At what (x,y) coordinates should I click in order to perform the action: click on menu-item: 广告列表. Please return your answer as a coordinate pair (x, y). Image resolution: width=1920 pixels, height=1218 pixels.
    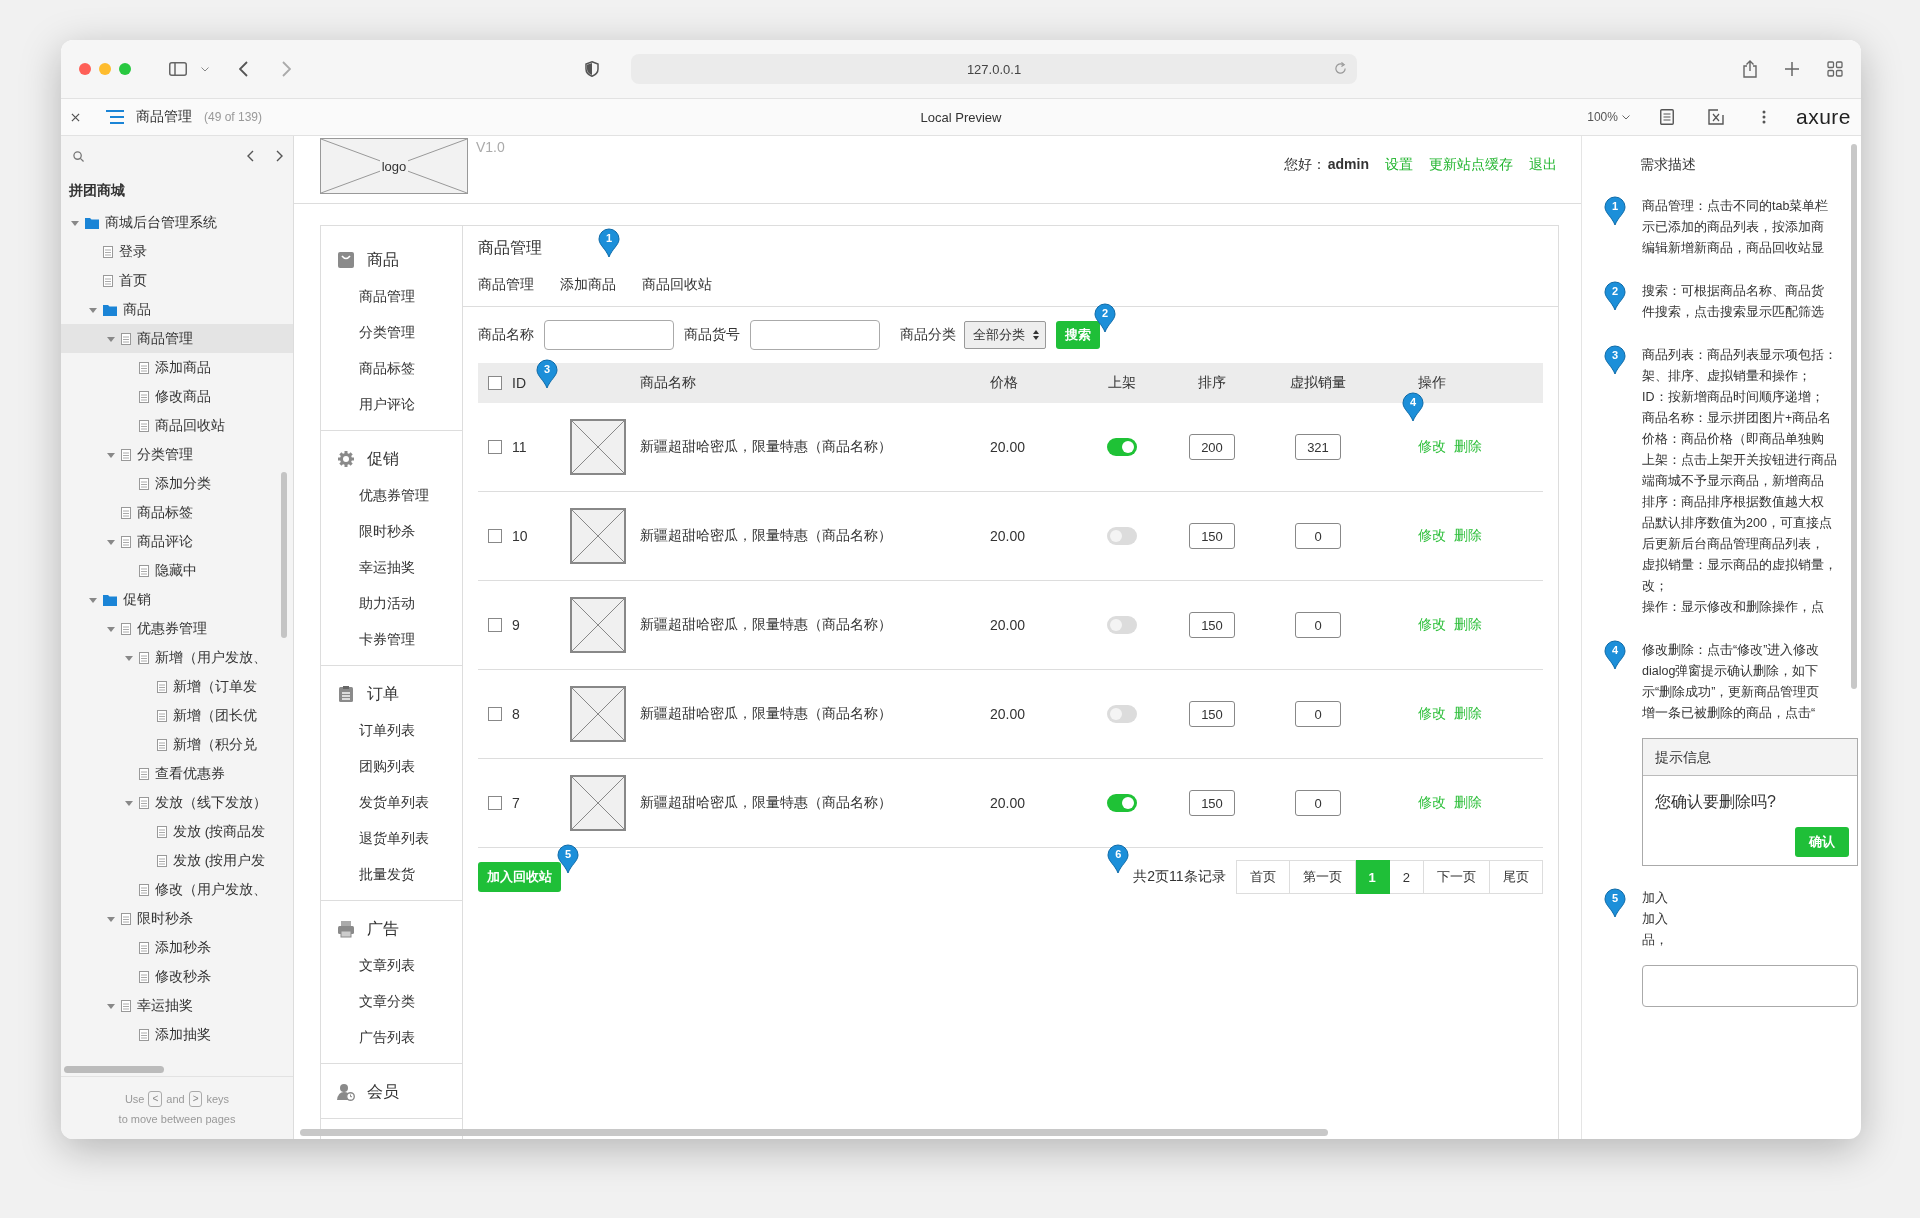
    Looking at the image, I should click on (391, 1037).